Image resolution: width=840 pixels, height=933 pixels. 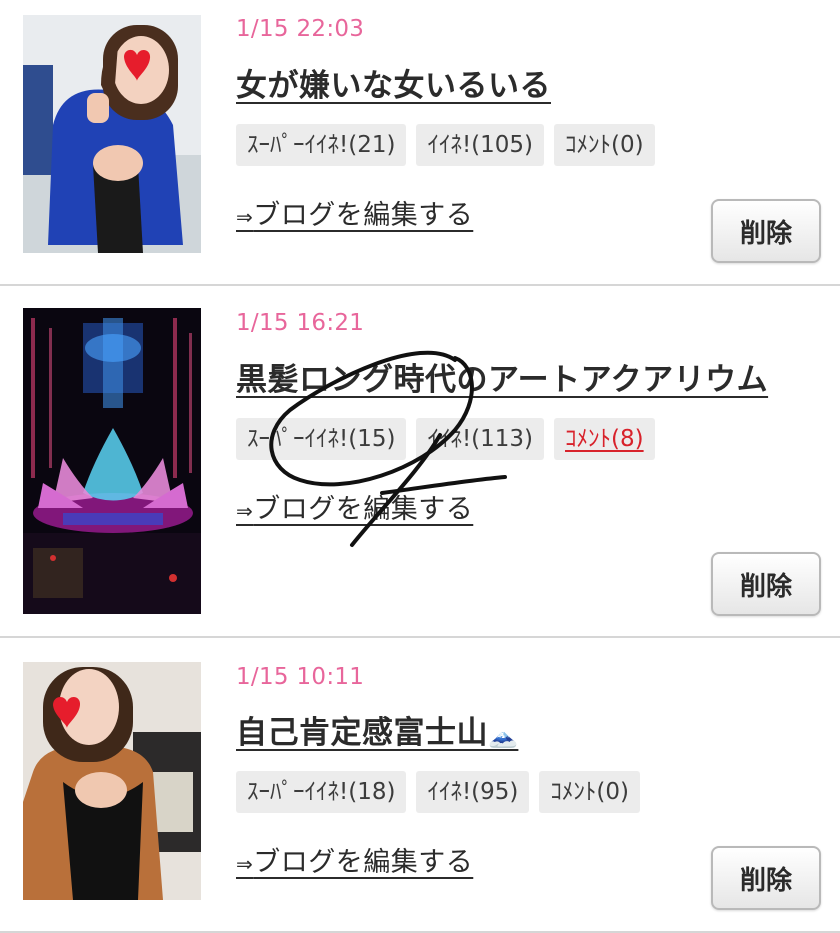 I want to click on post-title-text: 自己肯定感富士山, so click(x=362, y=733).